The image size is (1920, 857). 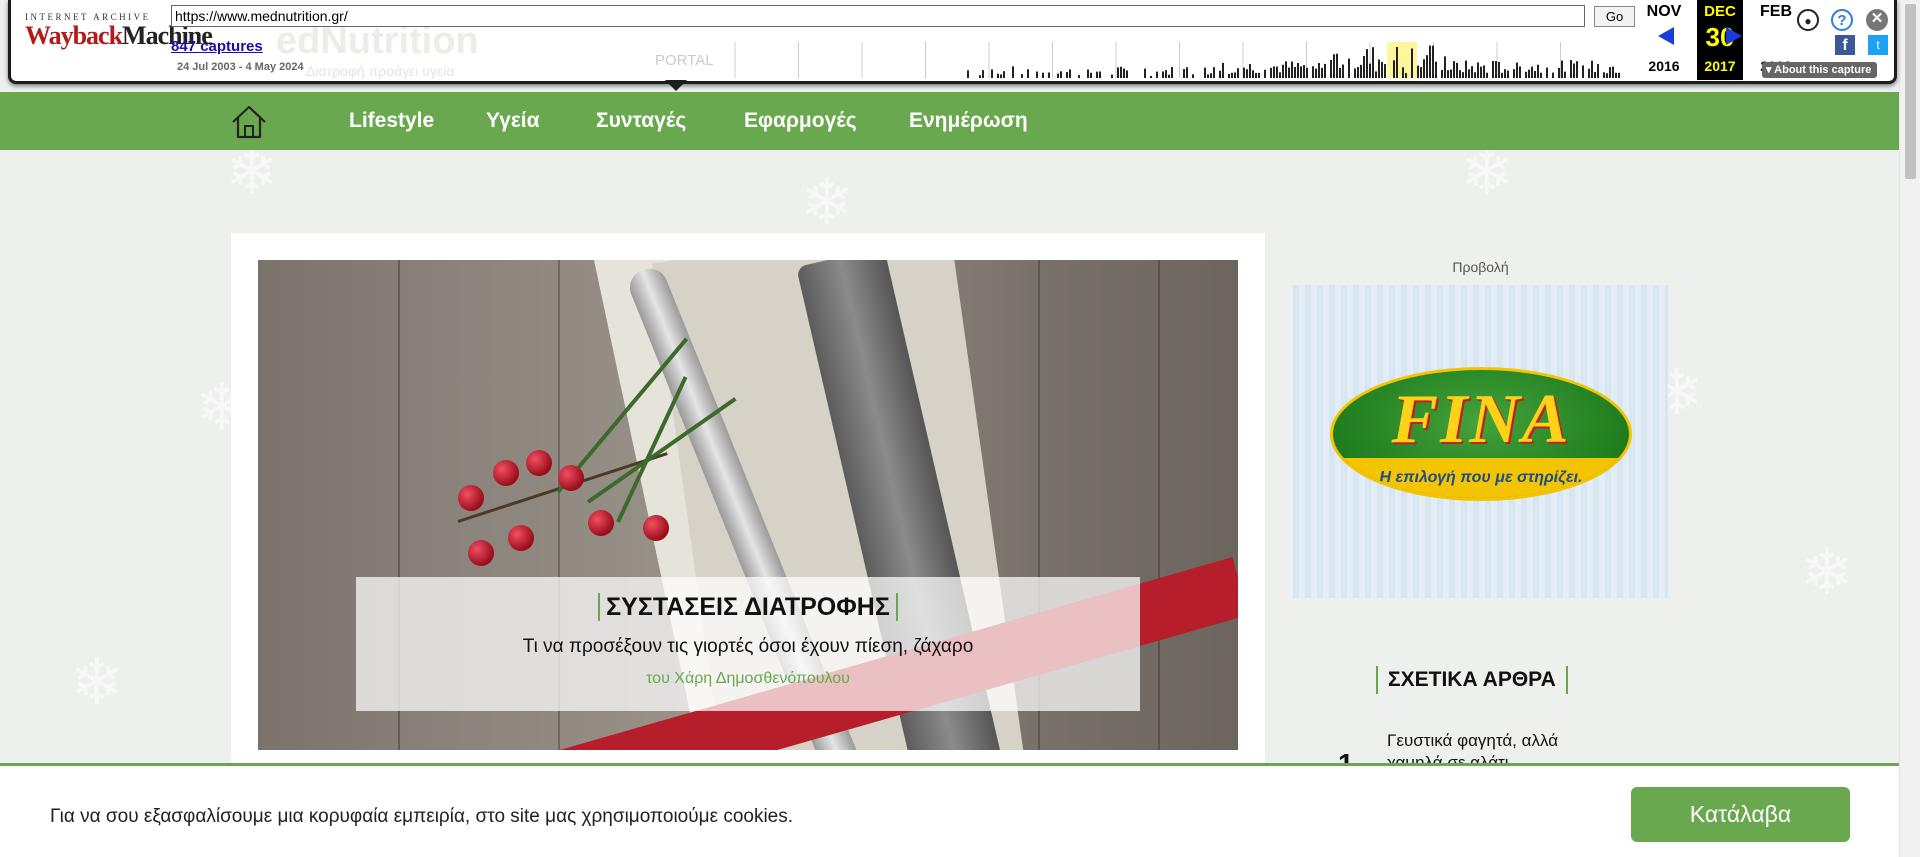 I want to click on hero-author: του Χάρη Δημοσθενόπουλου, so click(x=748, y=679).